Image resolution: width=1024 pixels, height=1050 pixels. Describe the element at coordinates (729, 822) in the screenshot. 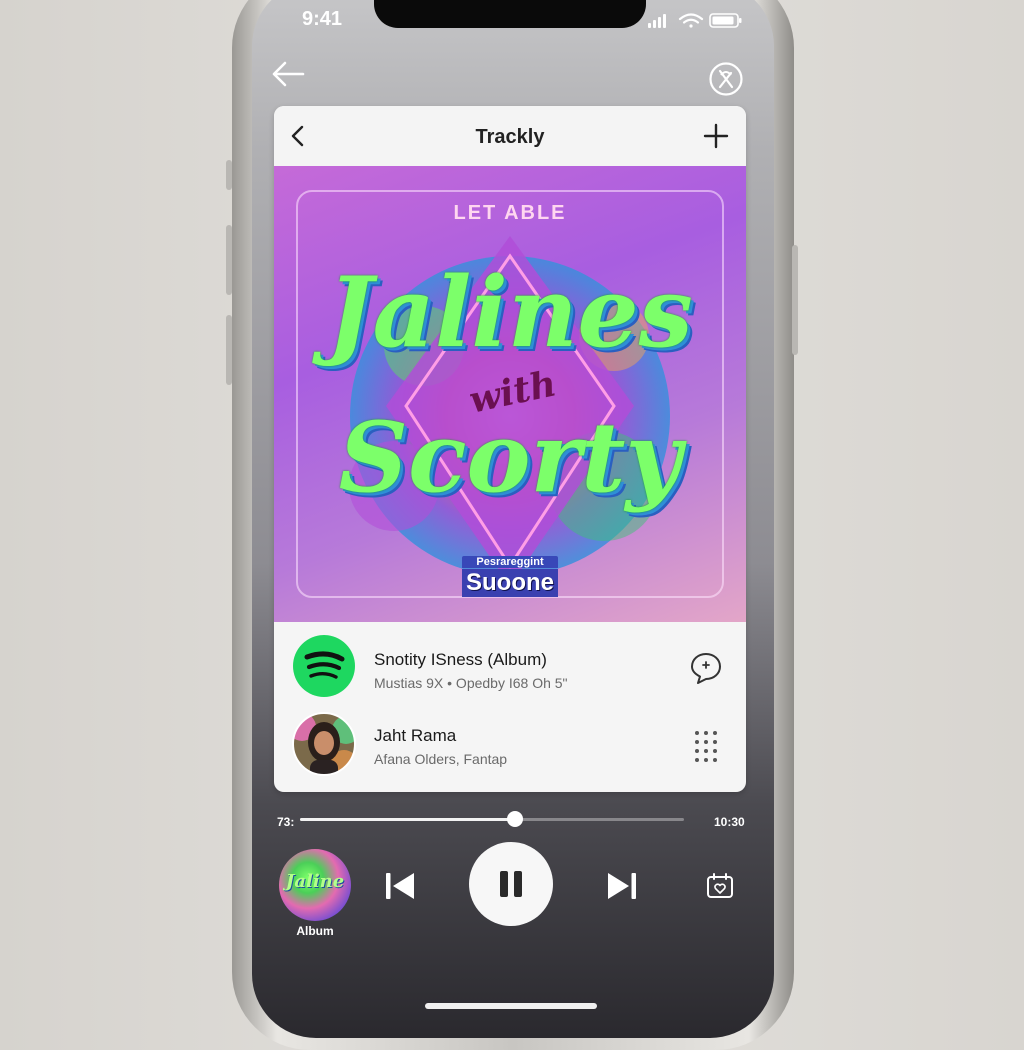

I see `total-duration: 10:30` at that location.